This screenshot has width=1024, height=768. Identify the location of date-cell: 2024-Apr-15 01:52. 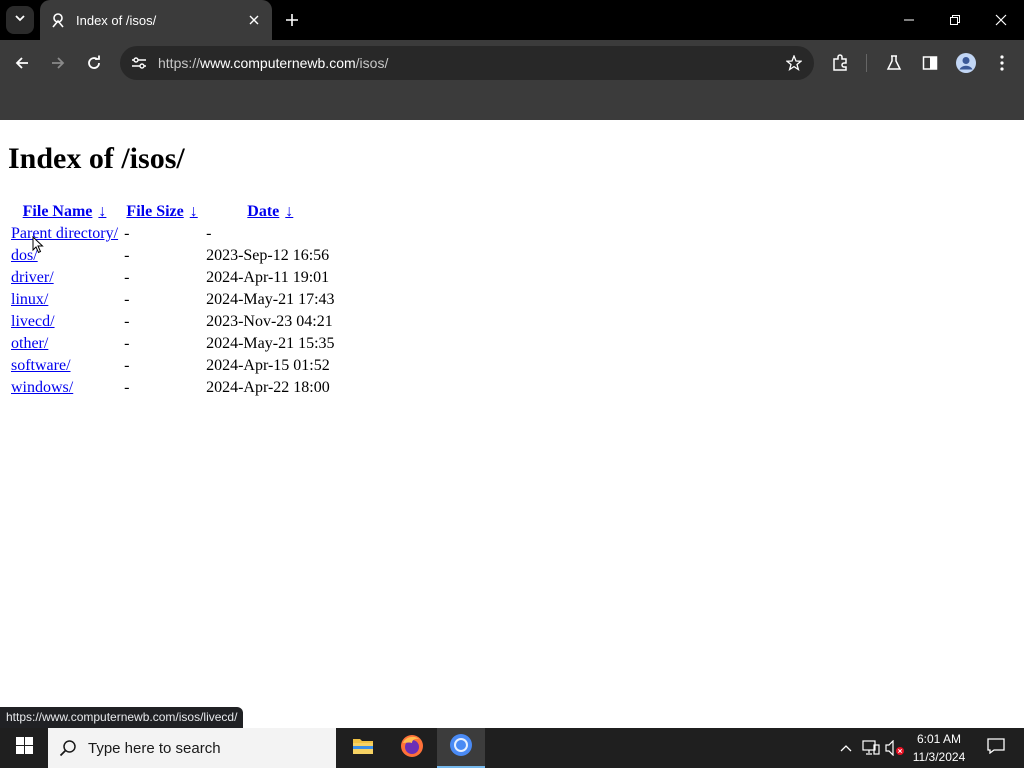
(268, 365).